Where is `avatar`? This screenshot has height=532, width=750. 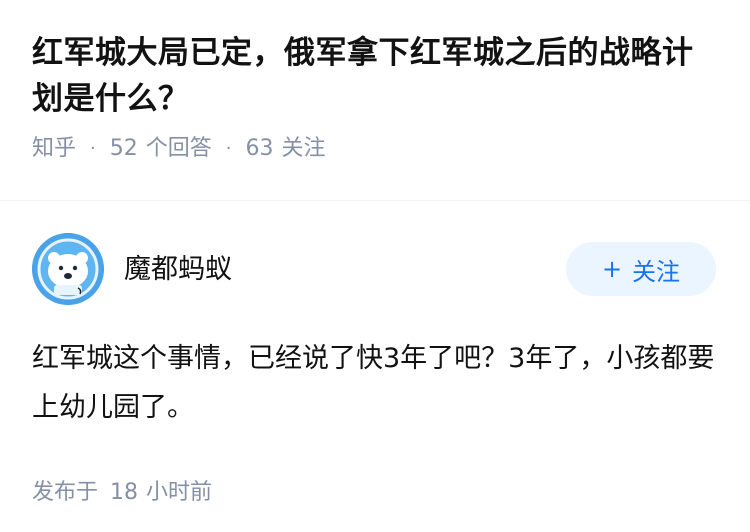
avatar is located at coordinates (68, 269).